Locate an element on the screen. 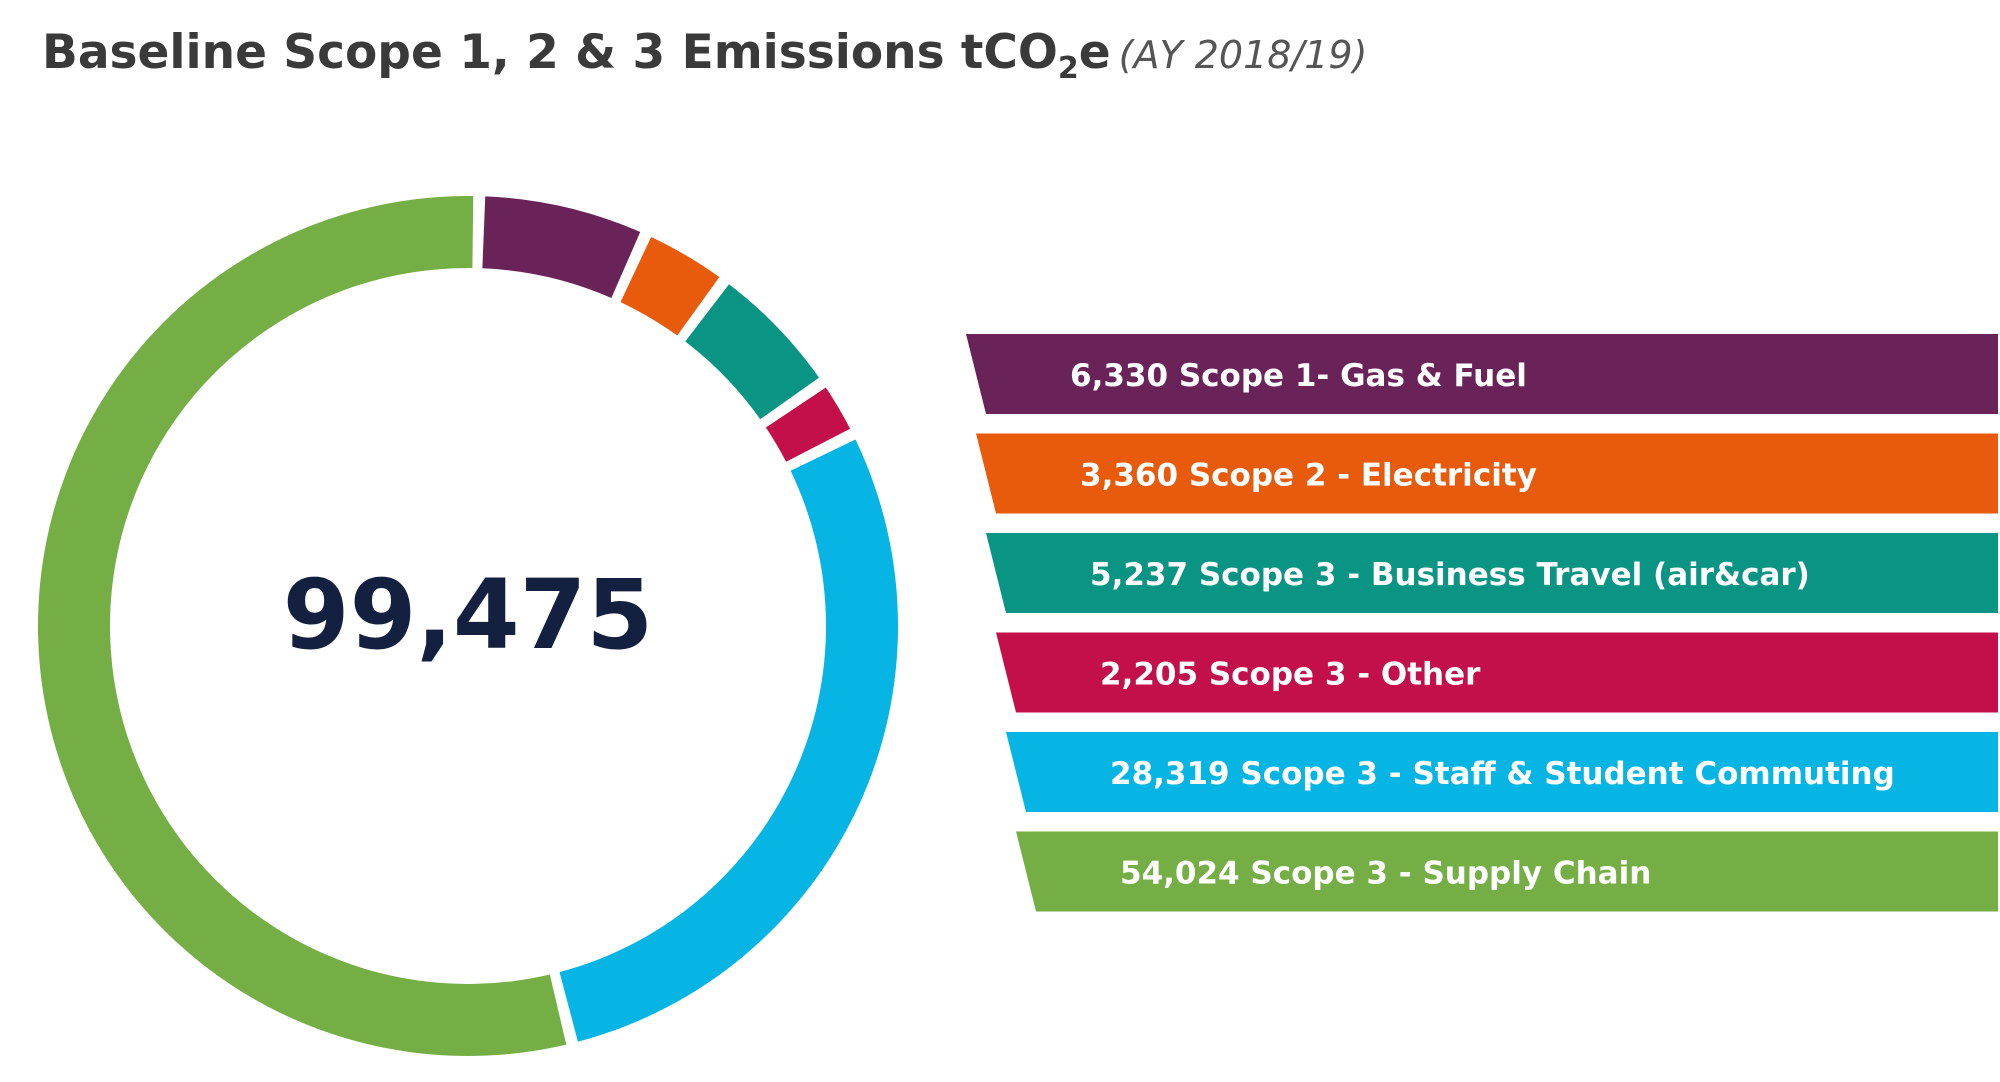 The height and width of the screenshot is (1082, 2000). legend-label-2: 3,360 Scope 2 - Electricity is located at coordinates (1308, 476).